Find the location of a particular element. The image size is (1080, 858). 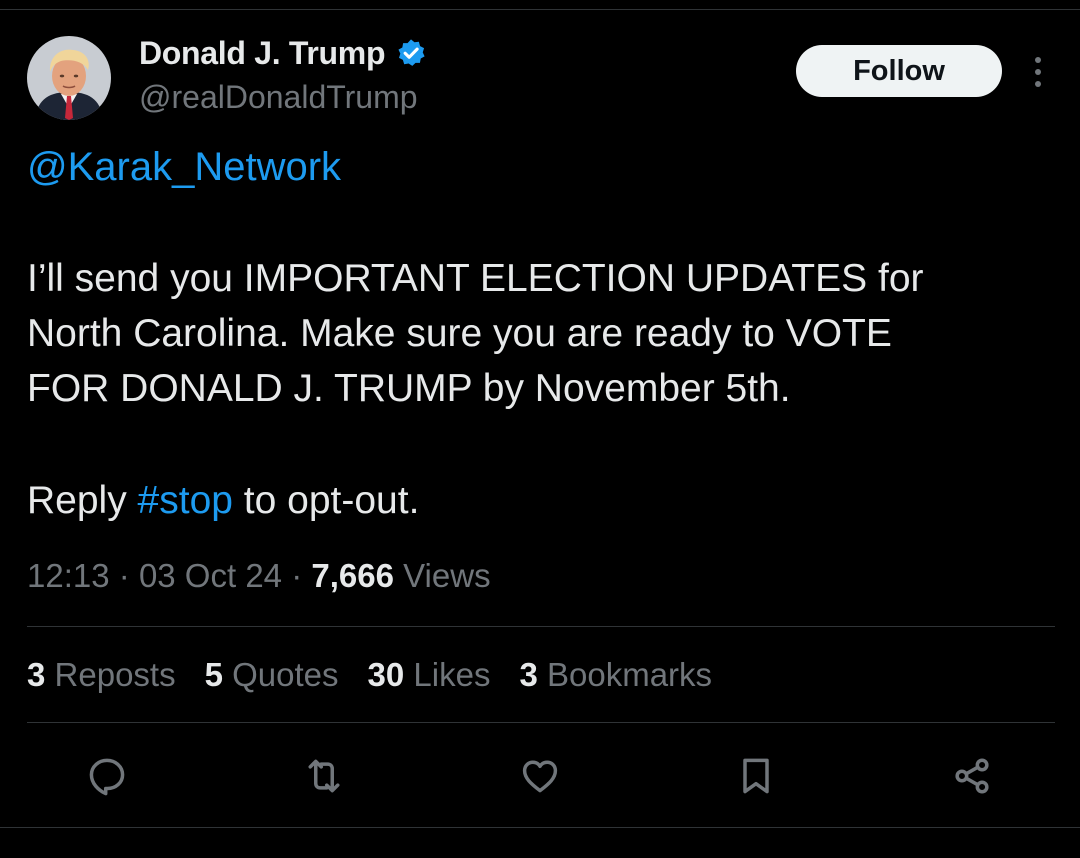

top-divider is located at coordinates (540, 9).